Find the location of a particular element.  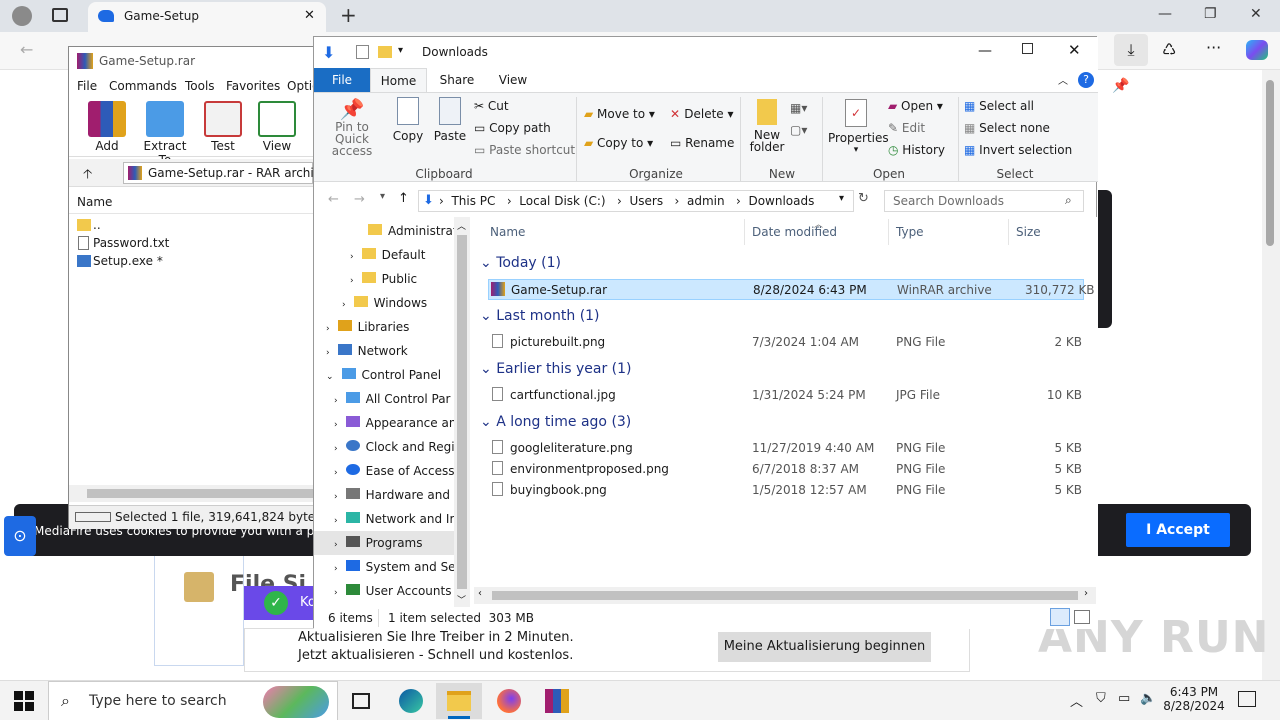

copilot-icon is located at coordinates (1257, 50).